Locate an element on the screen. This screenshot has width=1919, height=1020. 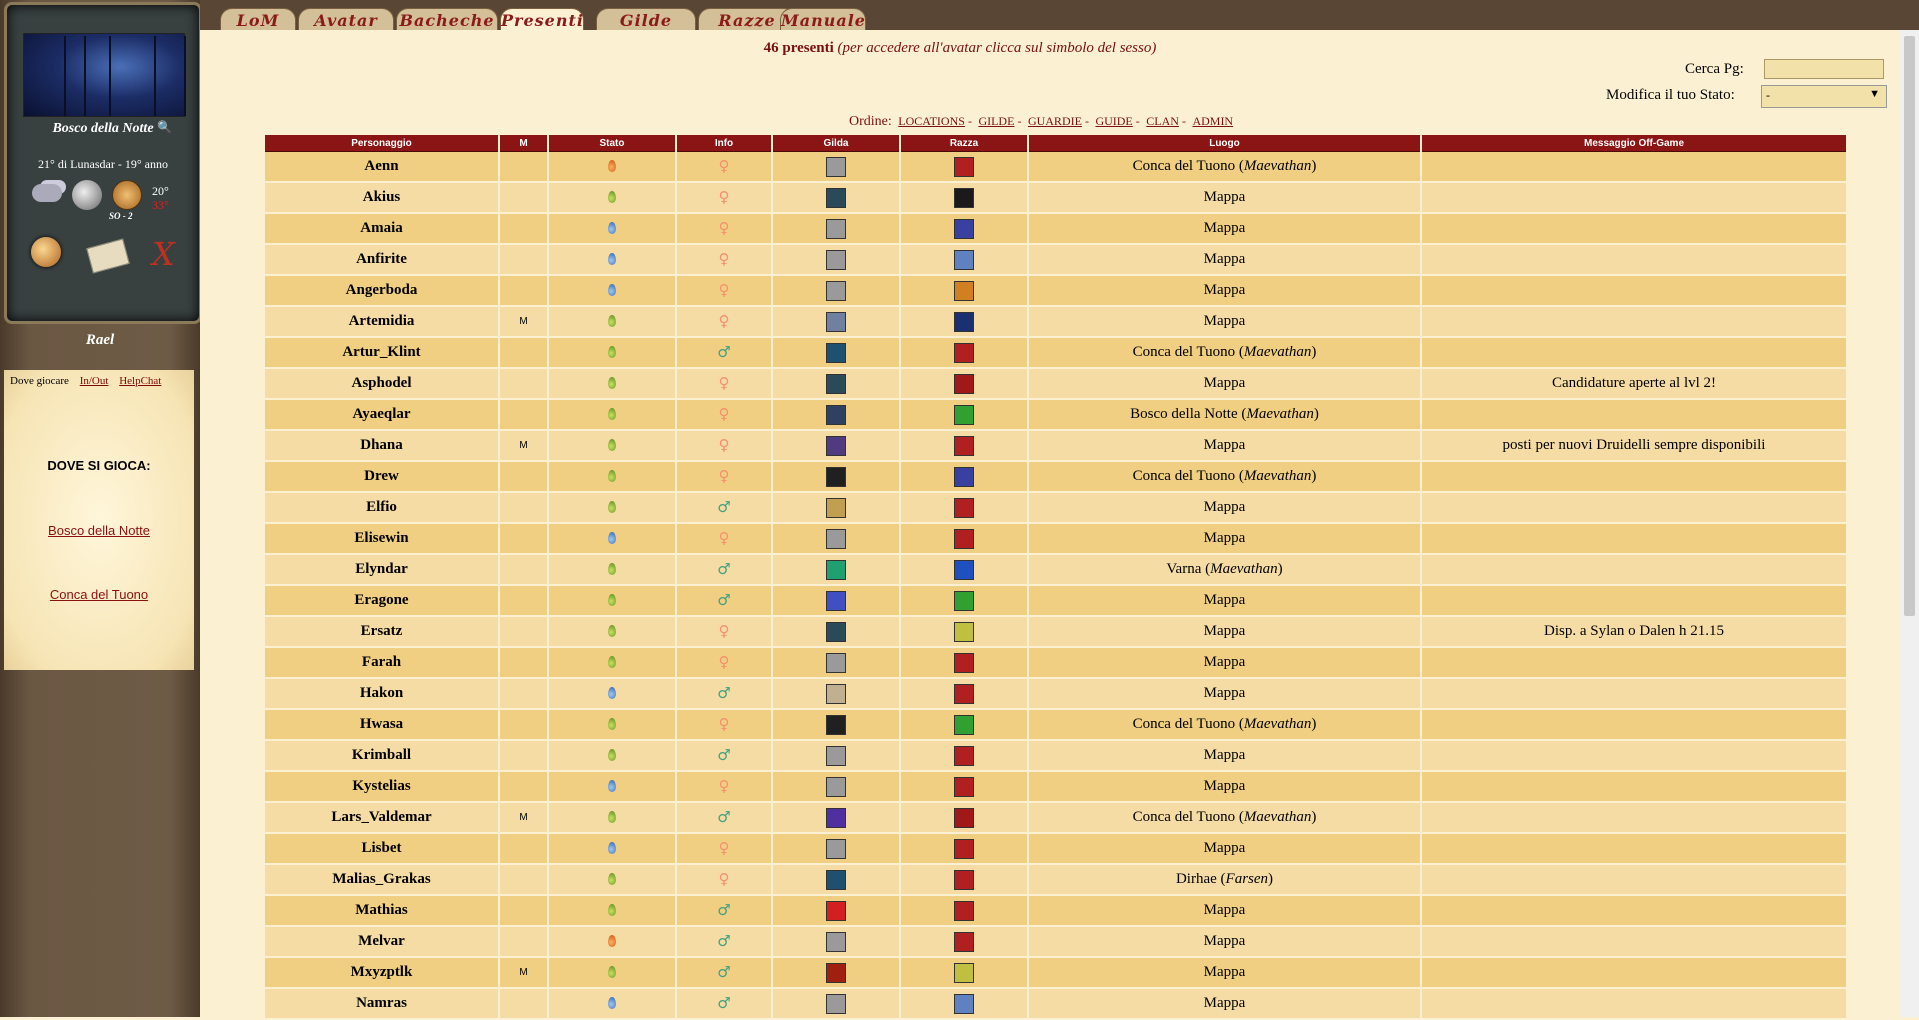
globe-icon is located at coordinates (46, 252).